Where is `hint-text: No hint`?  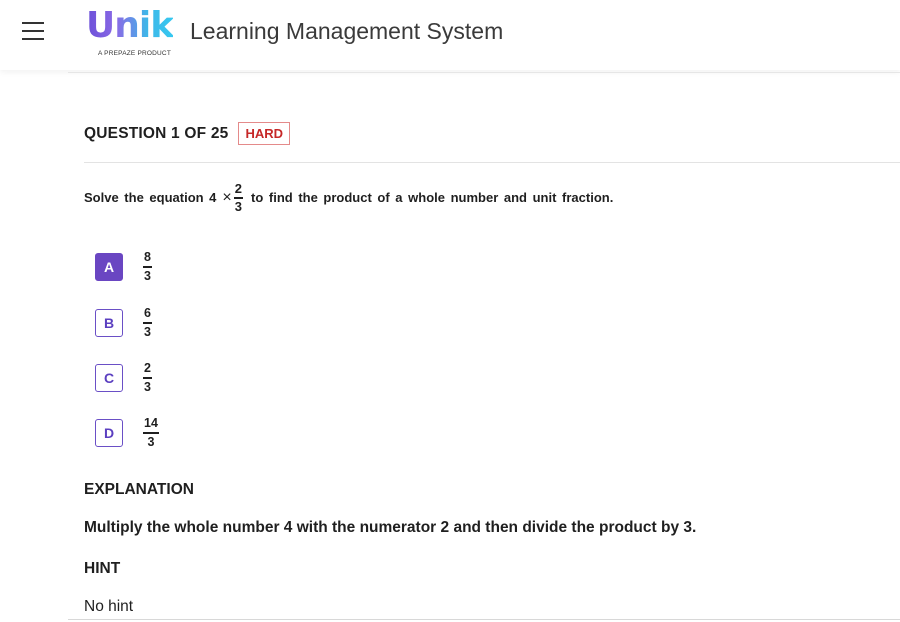
hint-text: No hint is located at coordinates (109, 606).